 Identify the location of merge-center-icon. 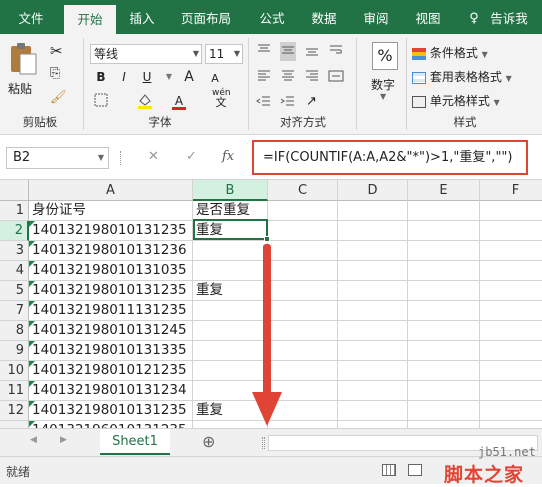
(336, 77).